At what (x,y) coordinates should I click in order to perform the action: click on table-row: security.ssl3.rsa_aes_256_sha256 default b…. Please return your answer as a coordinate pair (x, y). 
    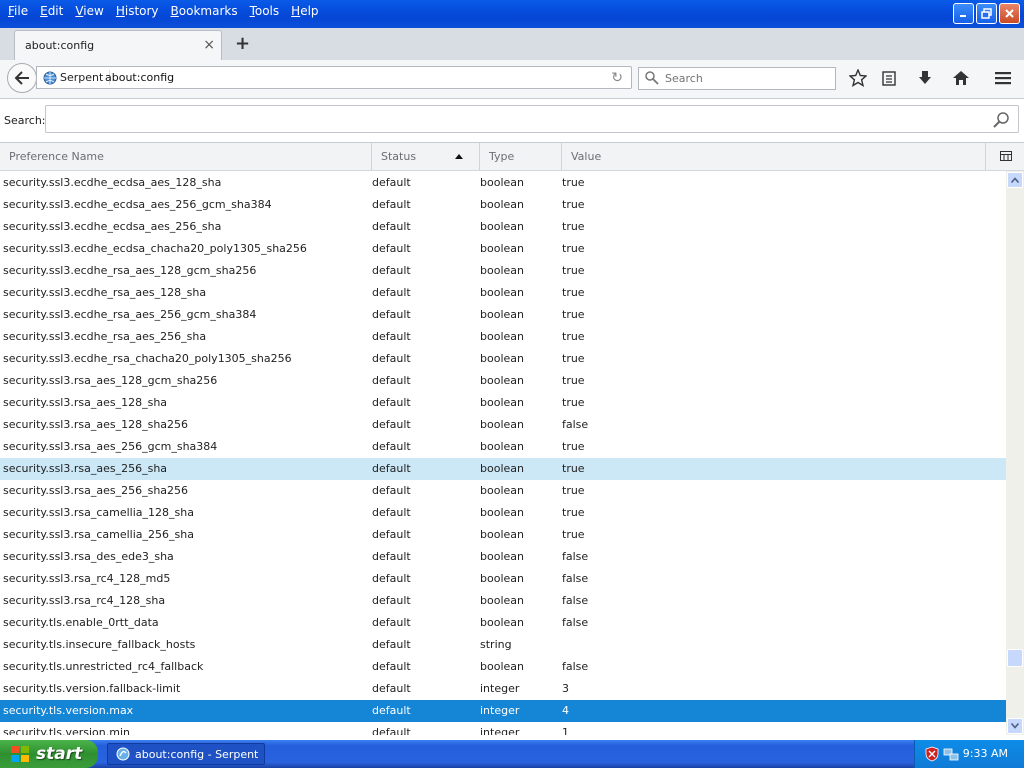
    Looking at the image, I should click on (503, 491).